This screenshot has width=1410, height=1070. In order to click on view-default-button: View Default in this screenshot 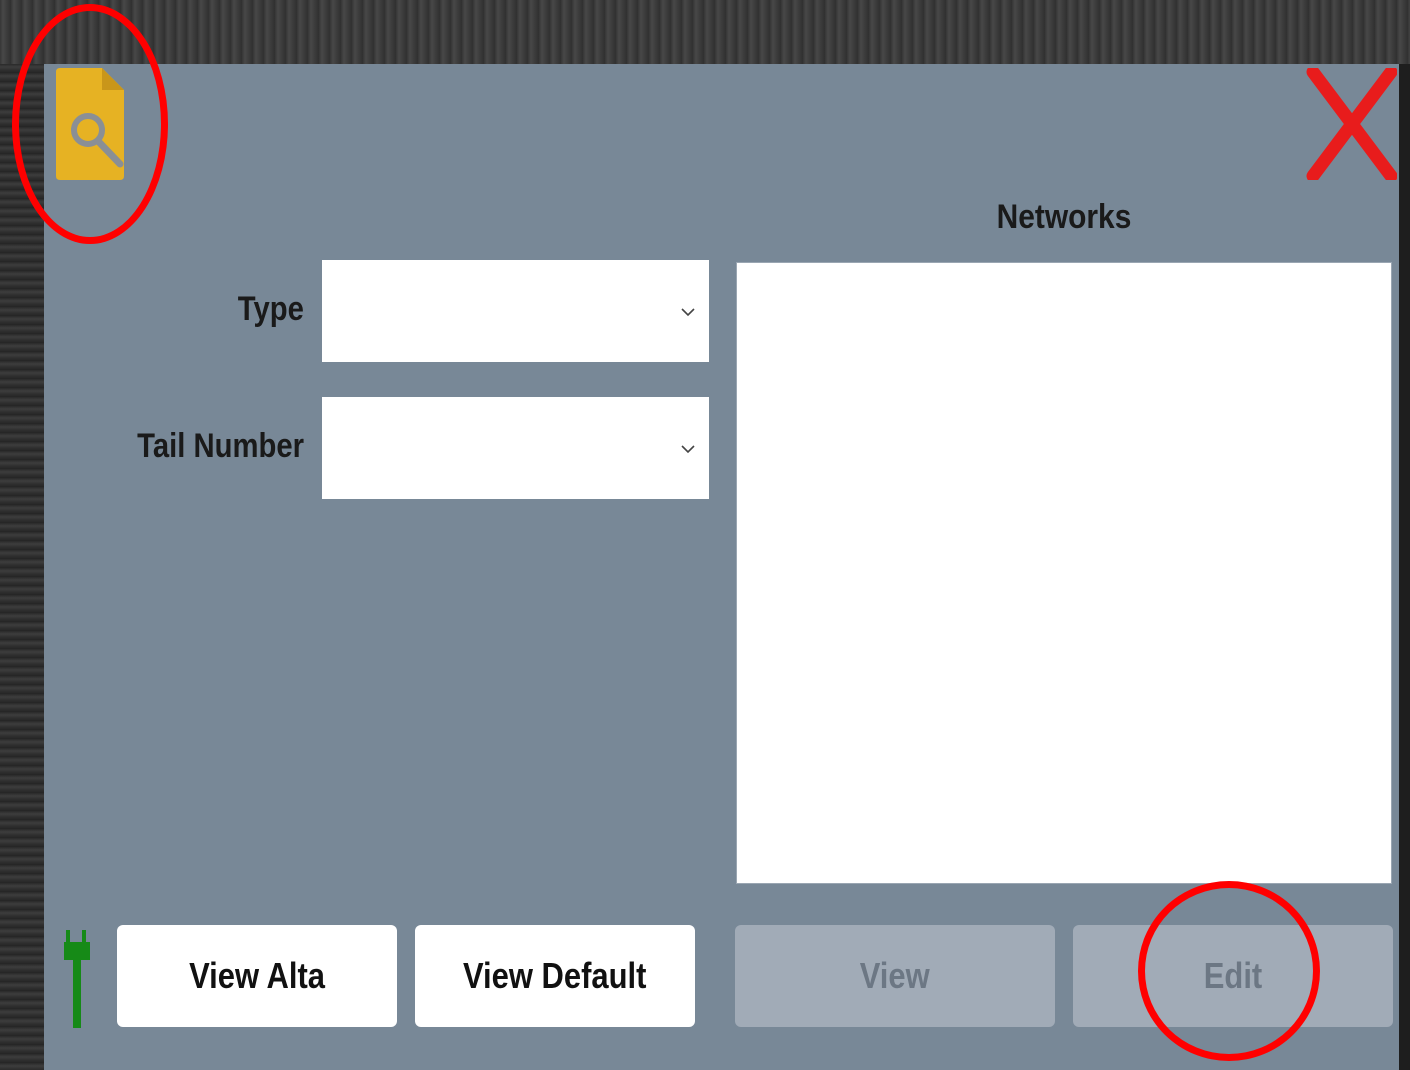, I will do `click(555, 976)`.